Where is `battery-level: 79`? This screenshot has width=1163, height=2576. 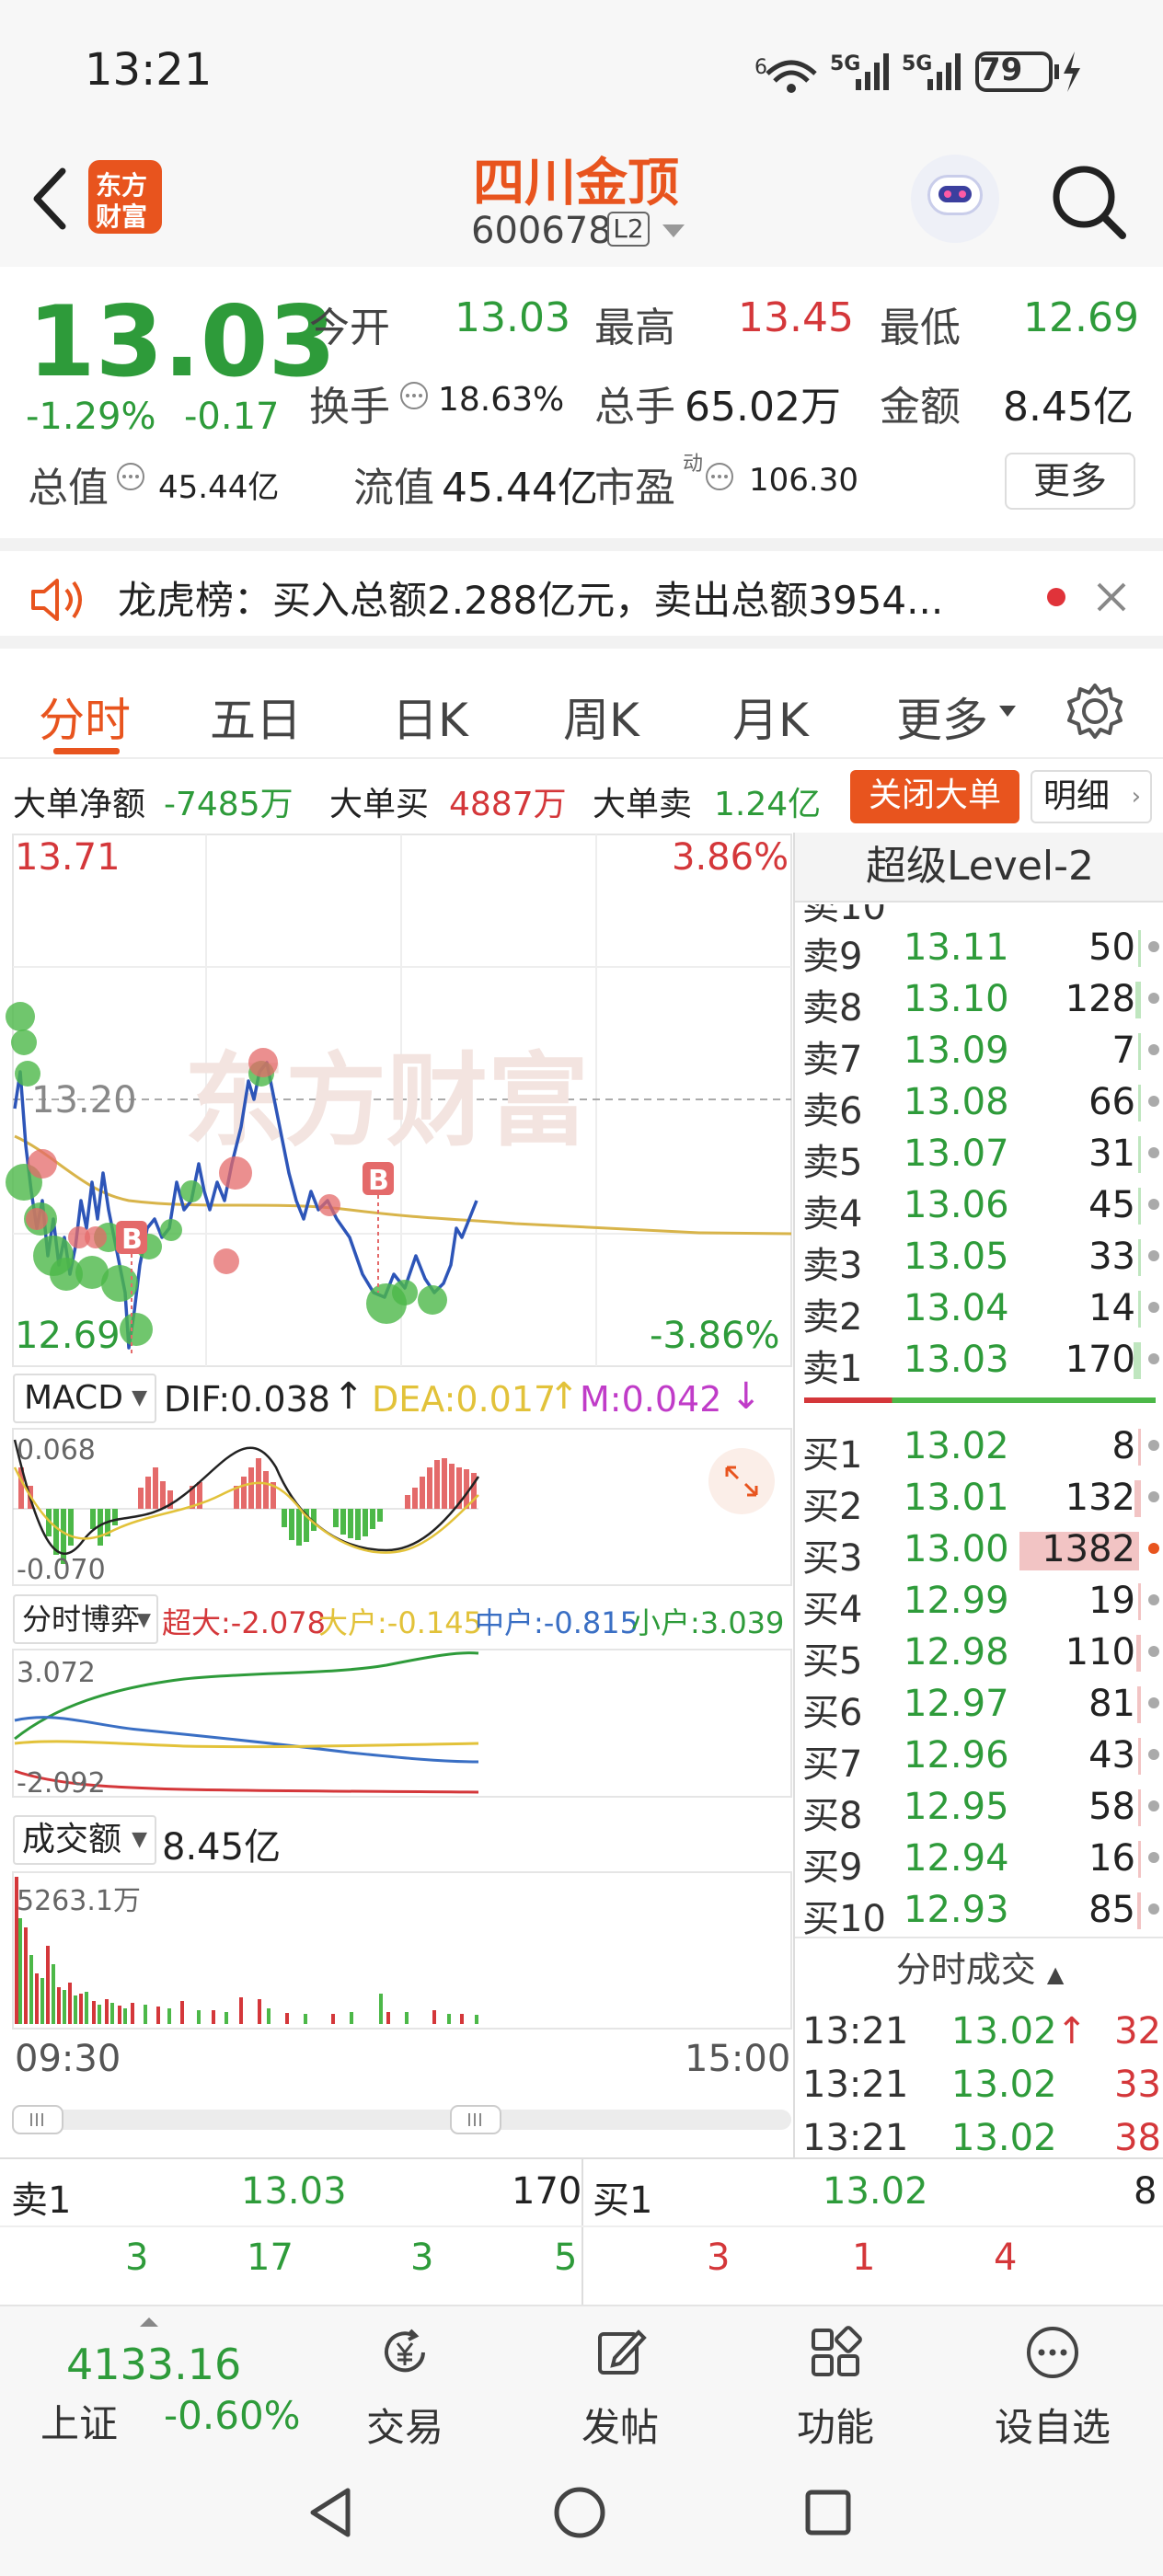
battery-level: 79 is located at coordinates (1001, 70).